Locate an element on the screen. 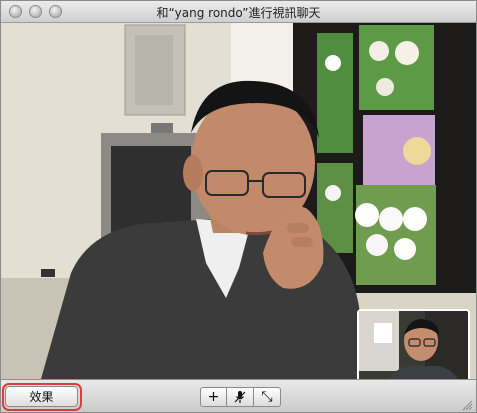  fullscreen-arrows-icon: ⤡ is located at coordinates (267, 397).